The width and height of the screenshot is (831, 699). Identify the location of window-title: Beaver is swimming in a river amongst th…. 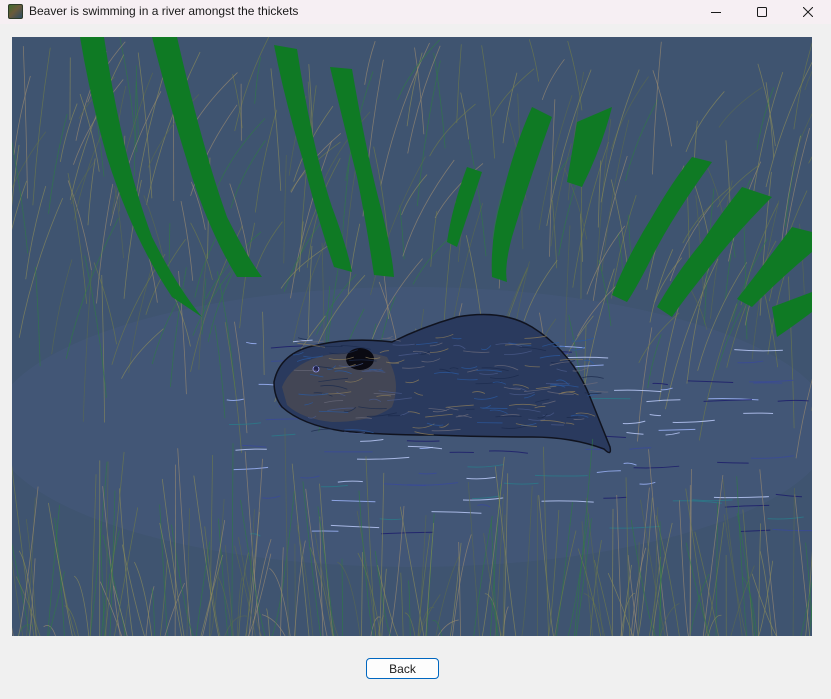
(164, 11).